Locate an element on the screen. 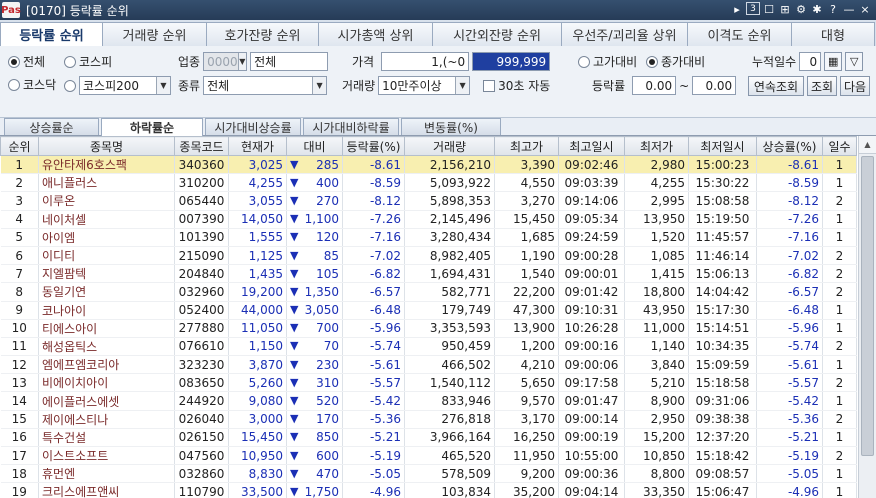 The width and height of the screenshot is (876, 498). filter-icon: ▽ is located at coordinates (854, 61).